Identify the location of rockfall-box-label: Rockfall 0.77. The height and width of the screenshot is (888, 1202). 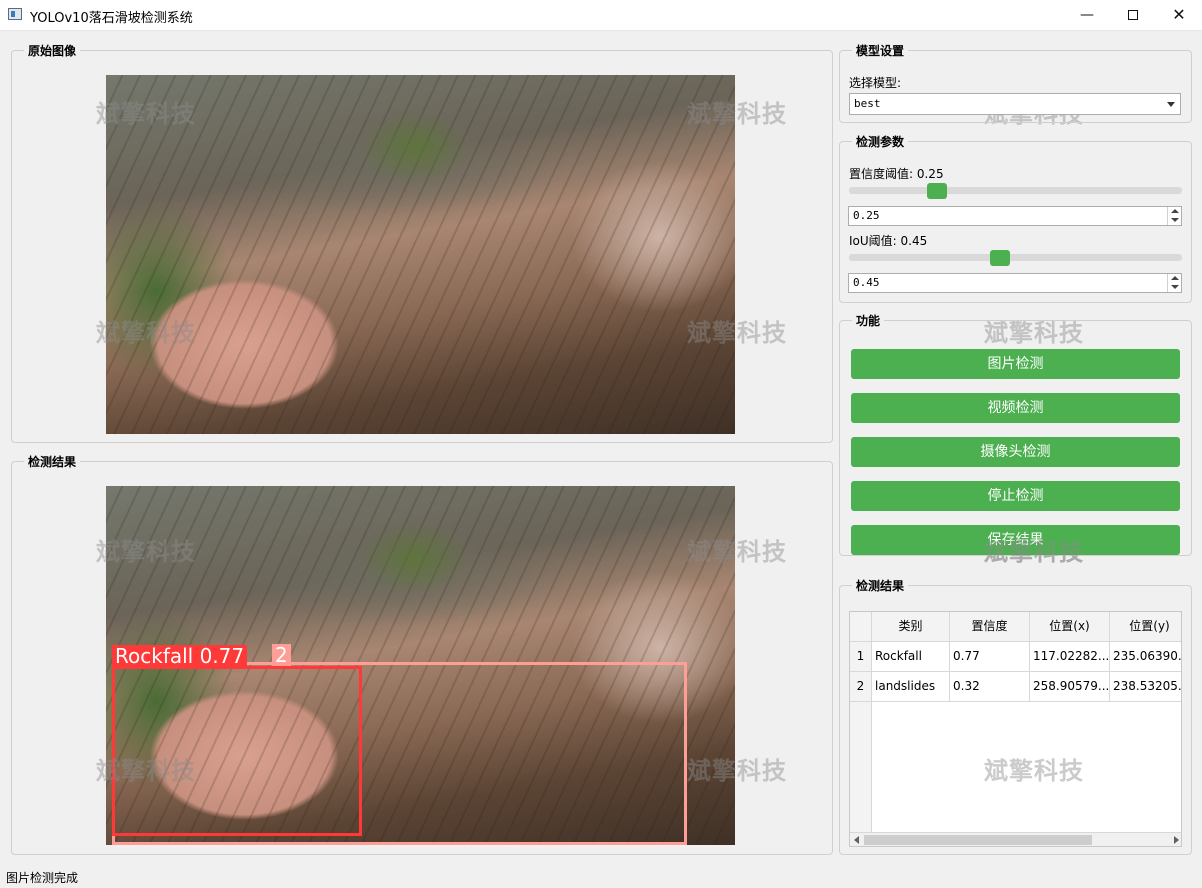
(180, 656).